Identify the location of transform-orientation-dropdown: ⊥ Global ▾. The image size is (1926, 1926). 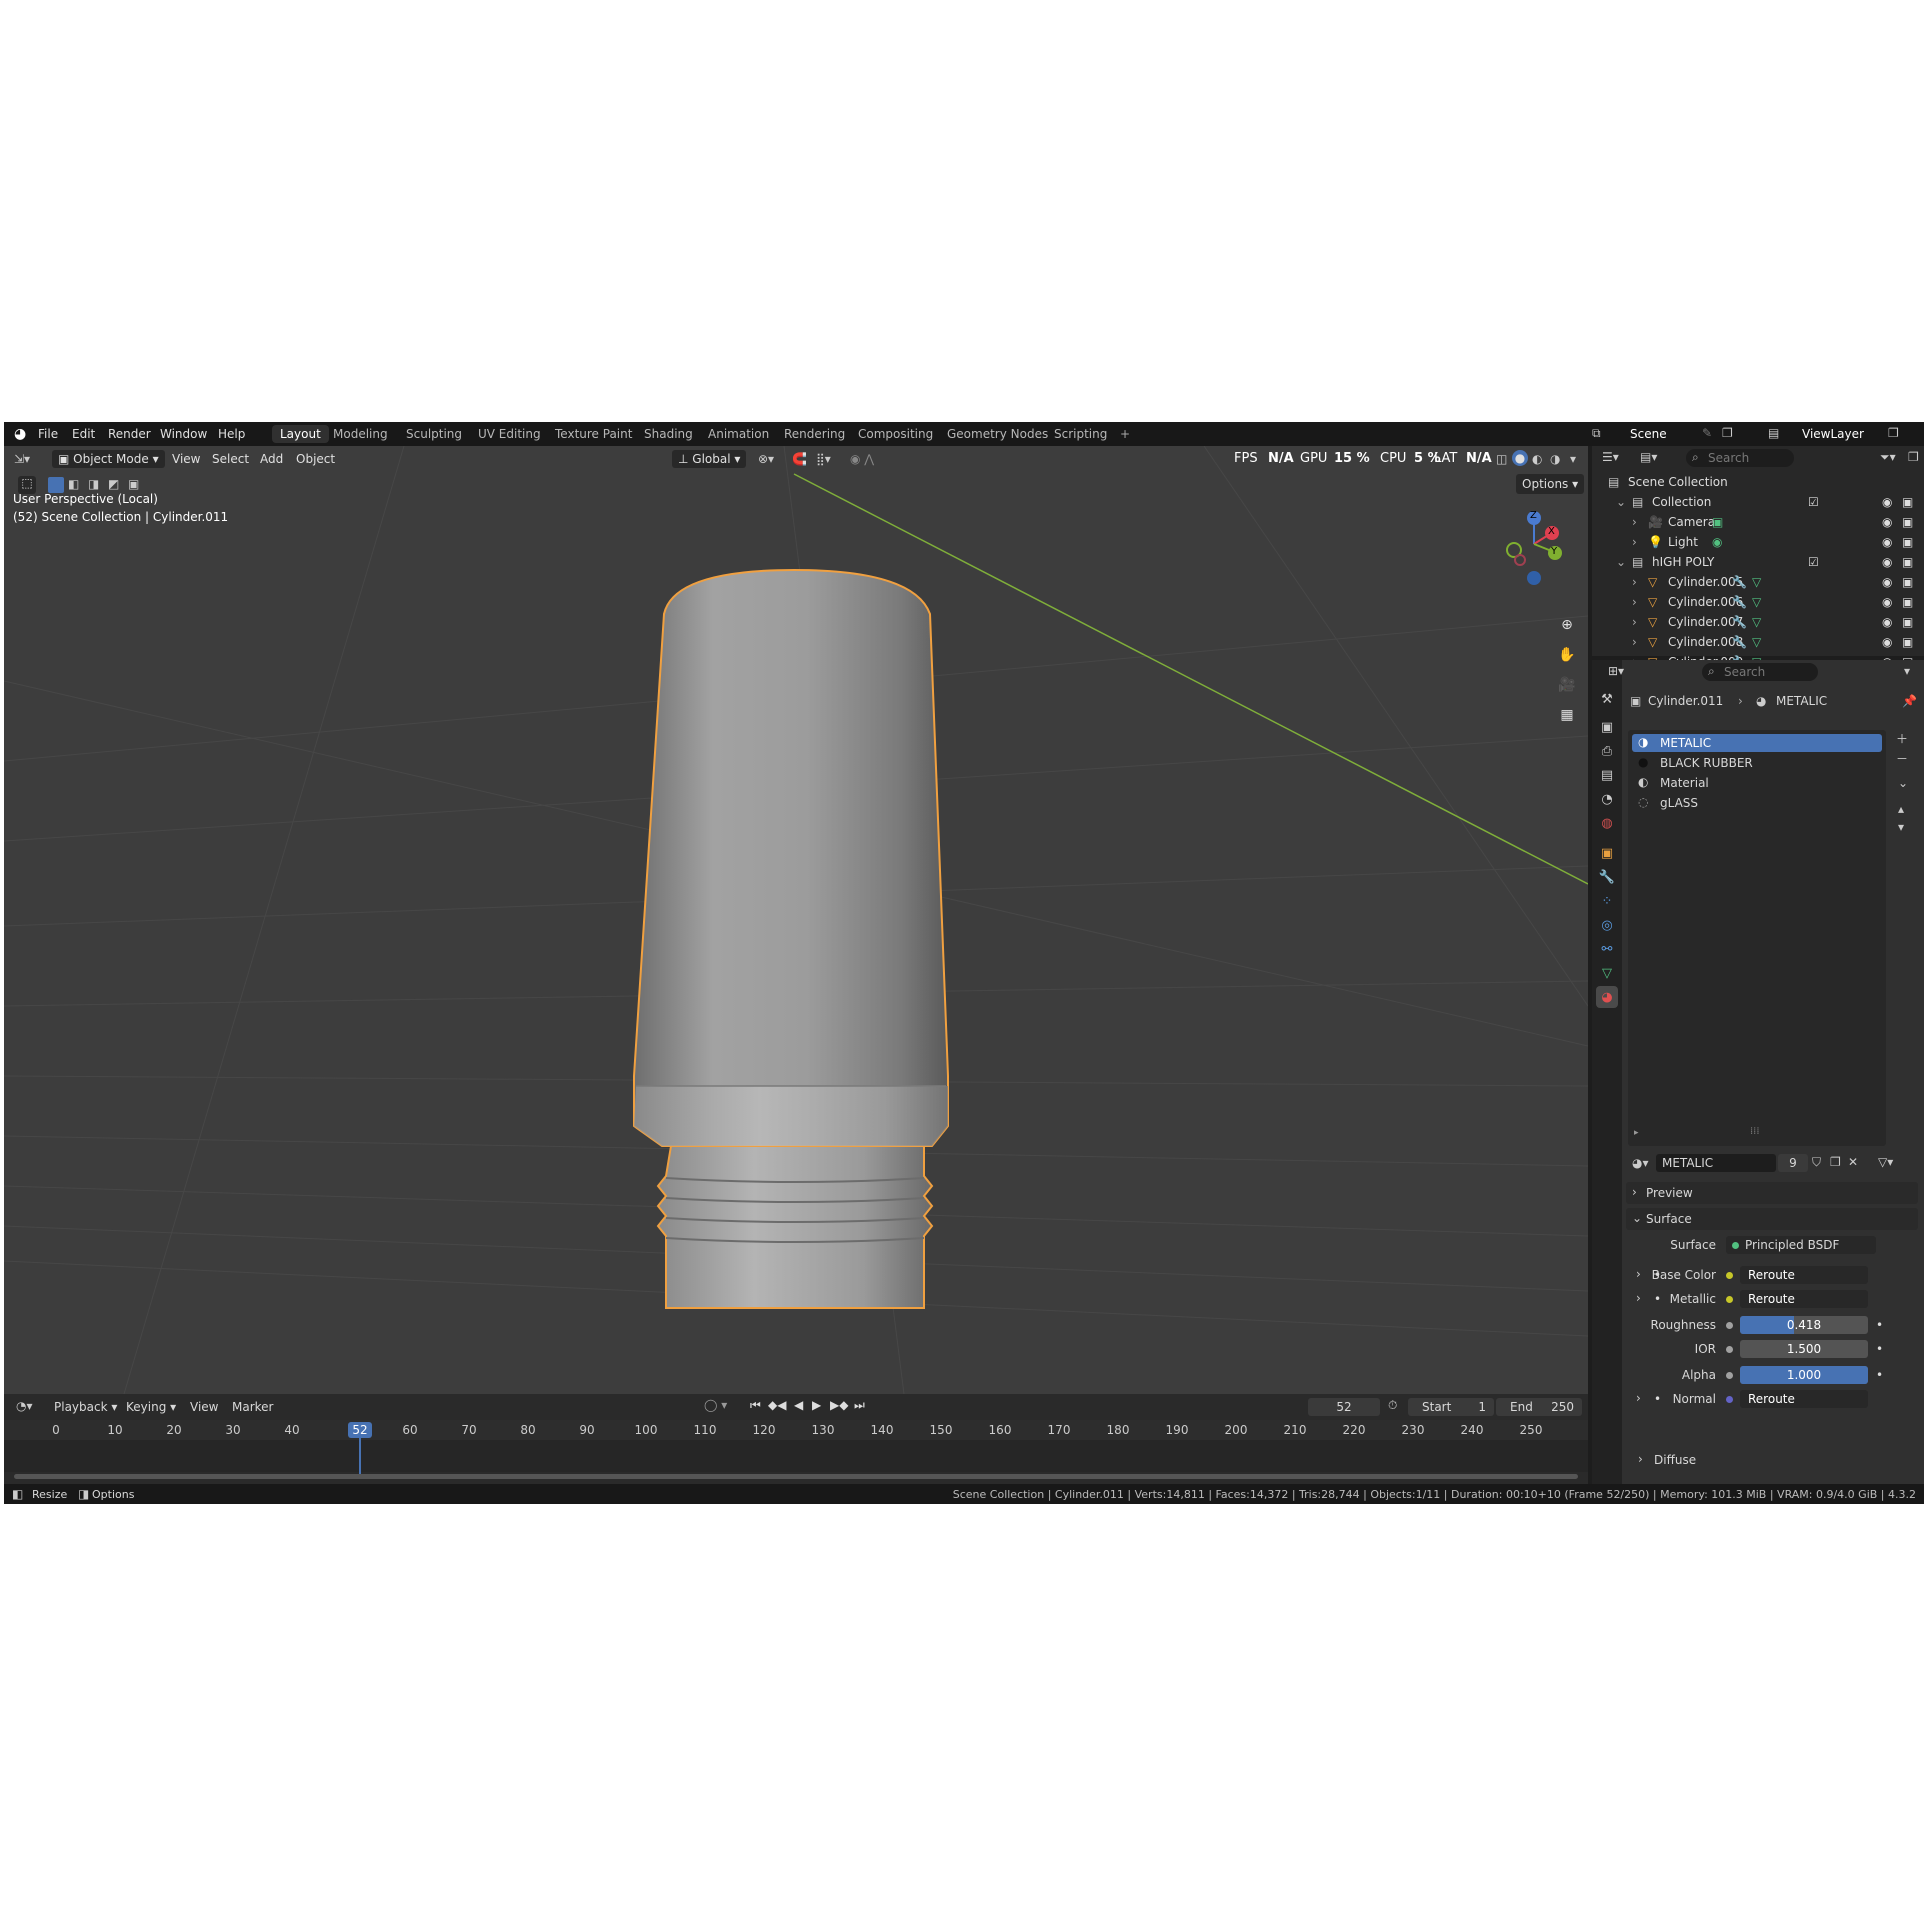
(709, 459).